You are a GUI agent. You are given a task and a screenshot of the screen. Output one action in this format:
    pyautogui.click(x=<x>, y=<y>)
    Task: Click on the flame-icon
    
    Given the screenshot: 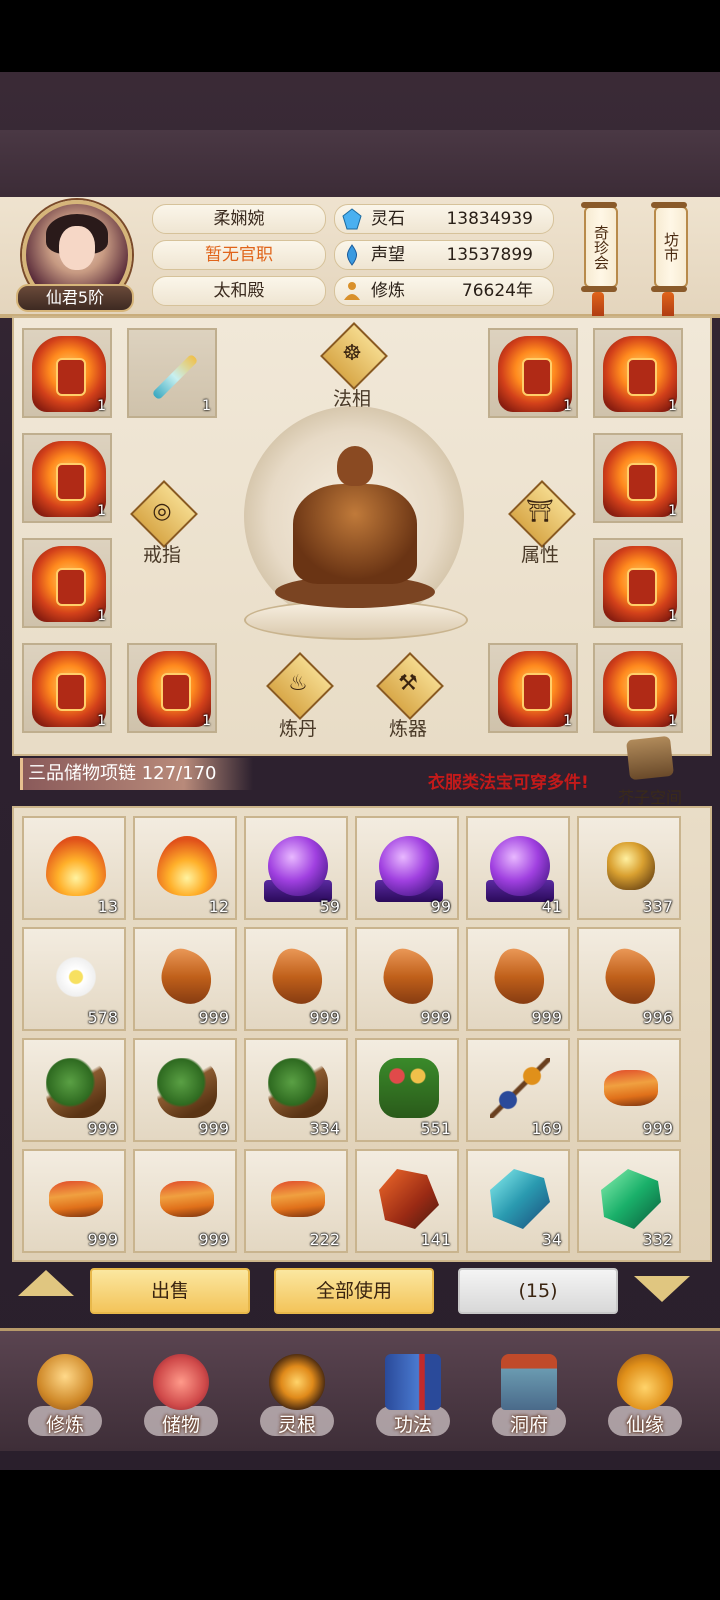 What is the action you would take?
    pyautogui.click(x=76, y=866)
    